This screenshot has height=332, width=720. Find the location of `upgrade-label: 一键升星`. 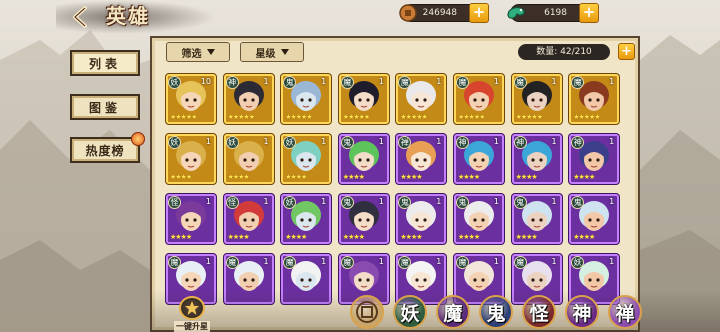

upgrade-label: 一键升星 is located at coordinates (192, 326).